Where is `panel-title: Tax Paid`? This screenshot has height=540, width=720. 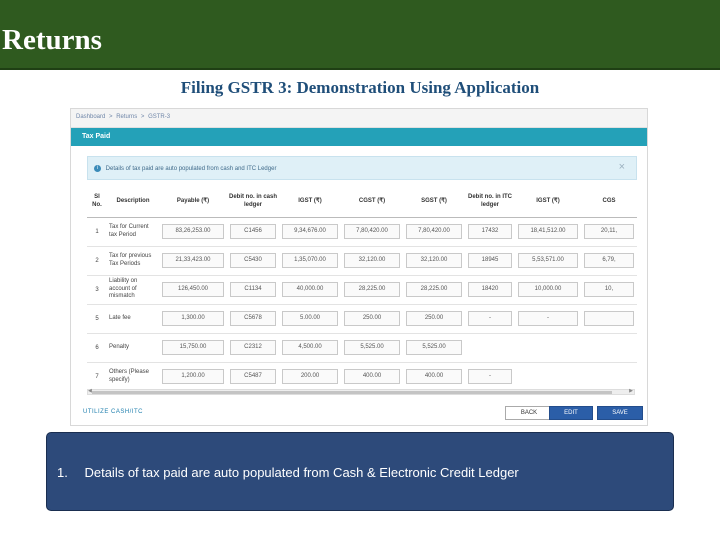
panel-title: Tax Paid is located at coordinates (359, 137).